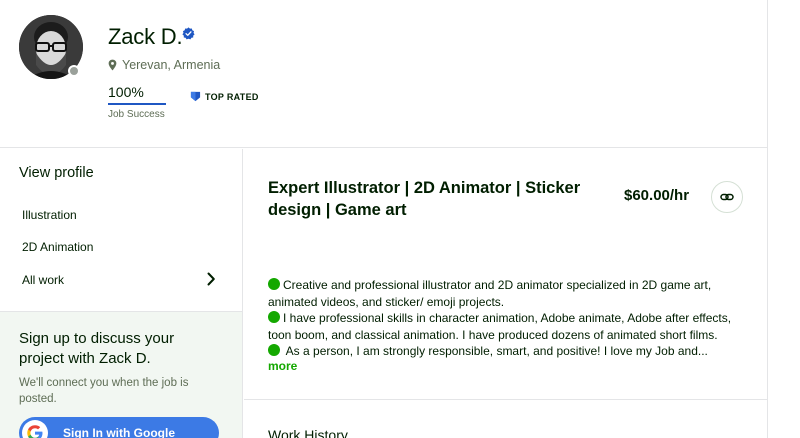 Image resolution: width=800 pixels, height=438 pixels. What do you see at coordinates (195, 96) in the screenshot?
I see `top-rated-badge-icon` at bounding box center [195, 96].